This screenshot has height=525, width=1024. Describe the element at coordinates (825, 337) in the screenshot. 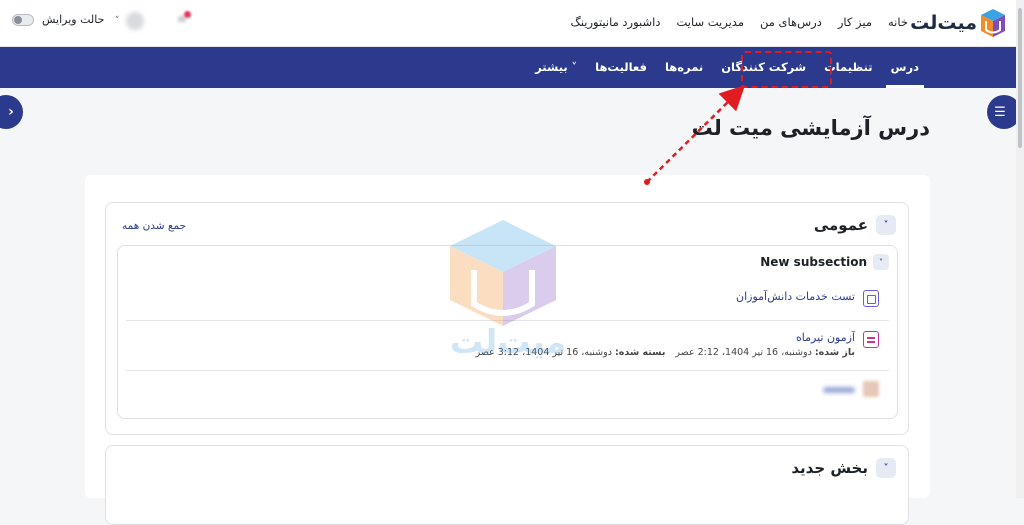

I see `activity-link: آزمون تیرماه` at that location.